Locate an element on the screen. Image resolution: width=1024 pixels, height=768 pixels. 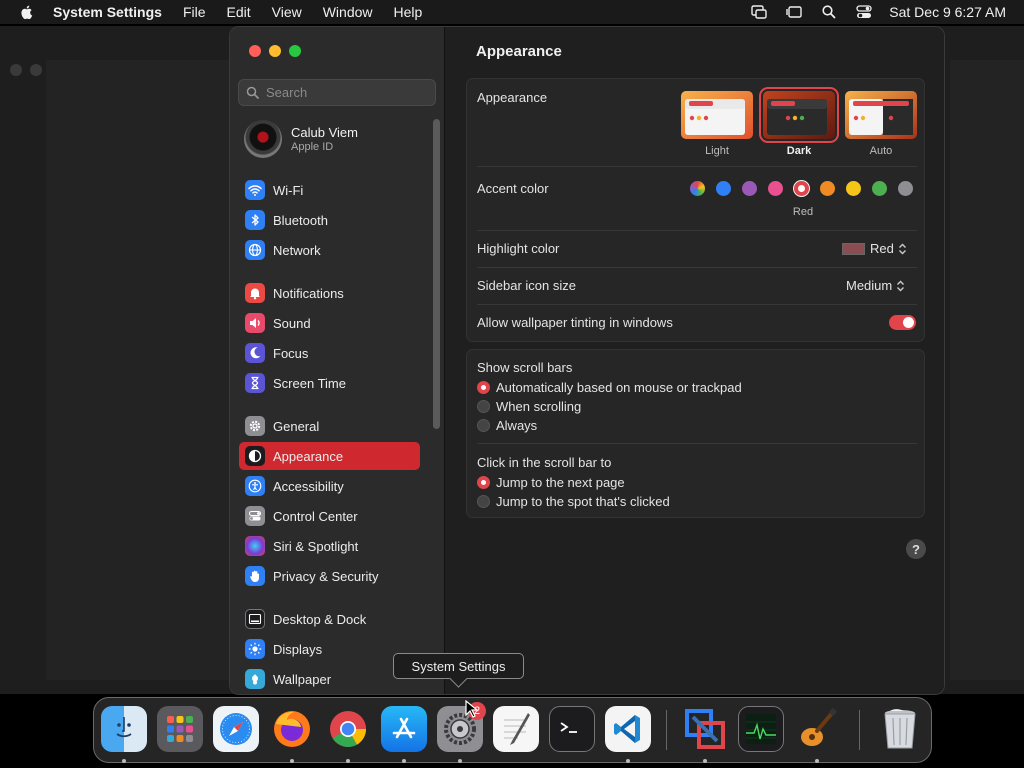
menu-file: File is located at coordinates (194, 12).